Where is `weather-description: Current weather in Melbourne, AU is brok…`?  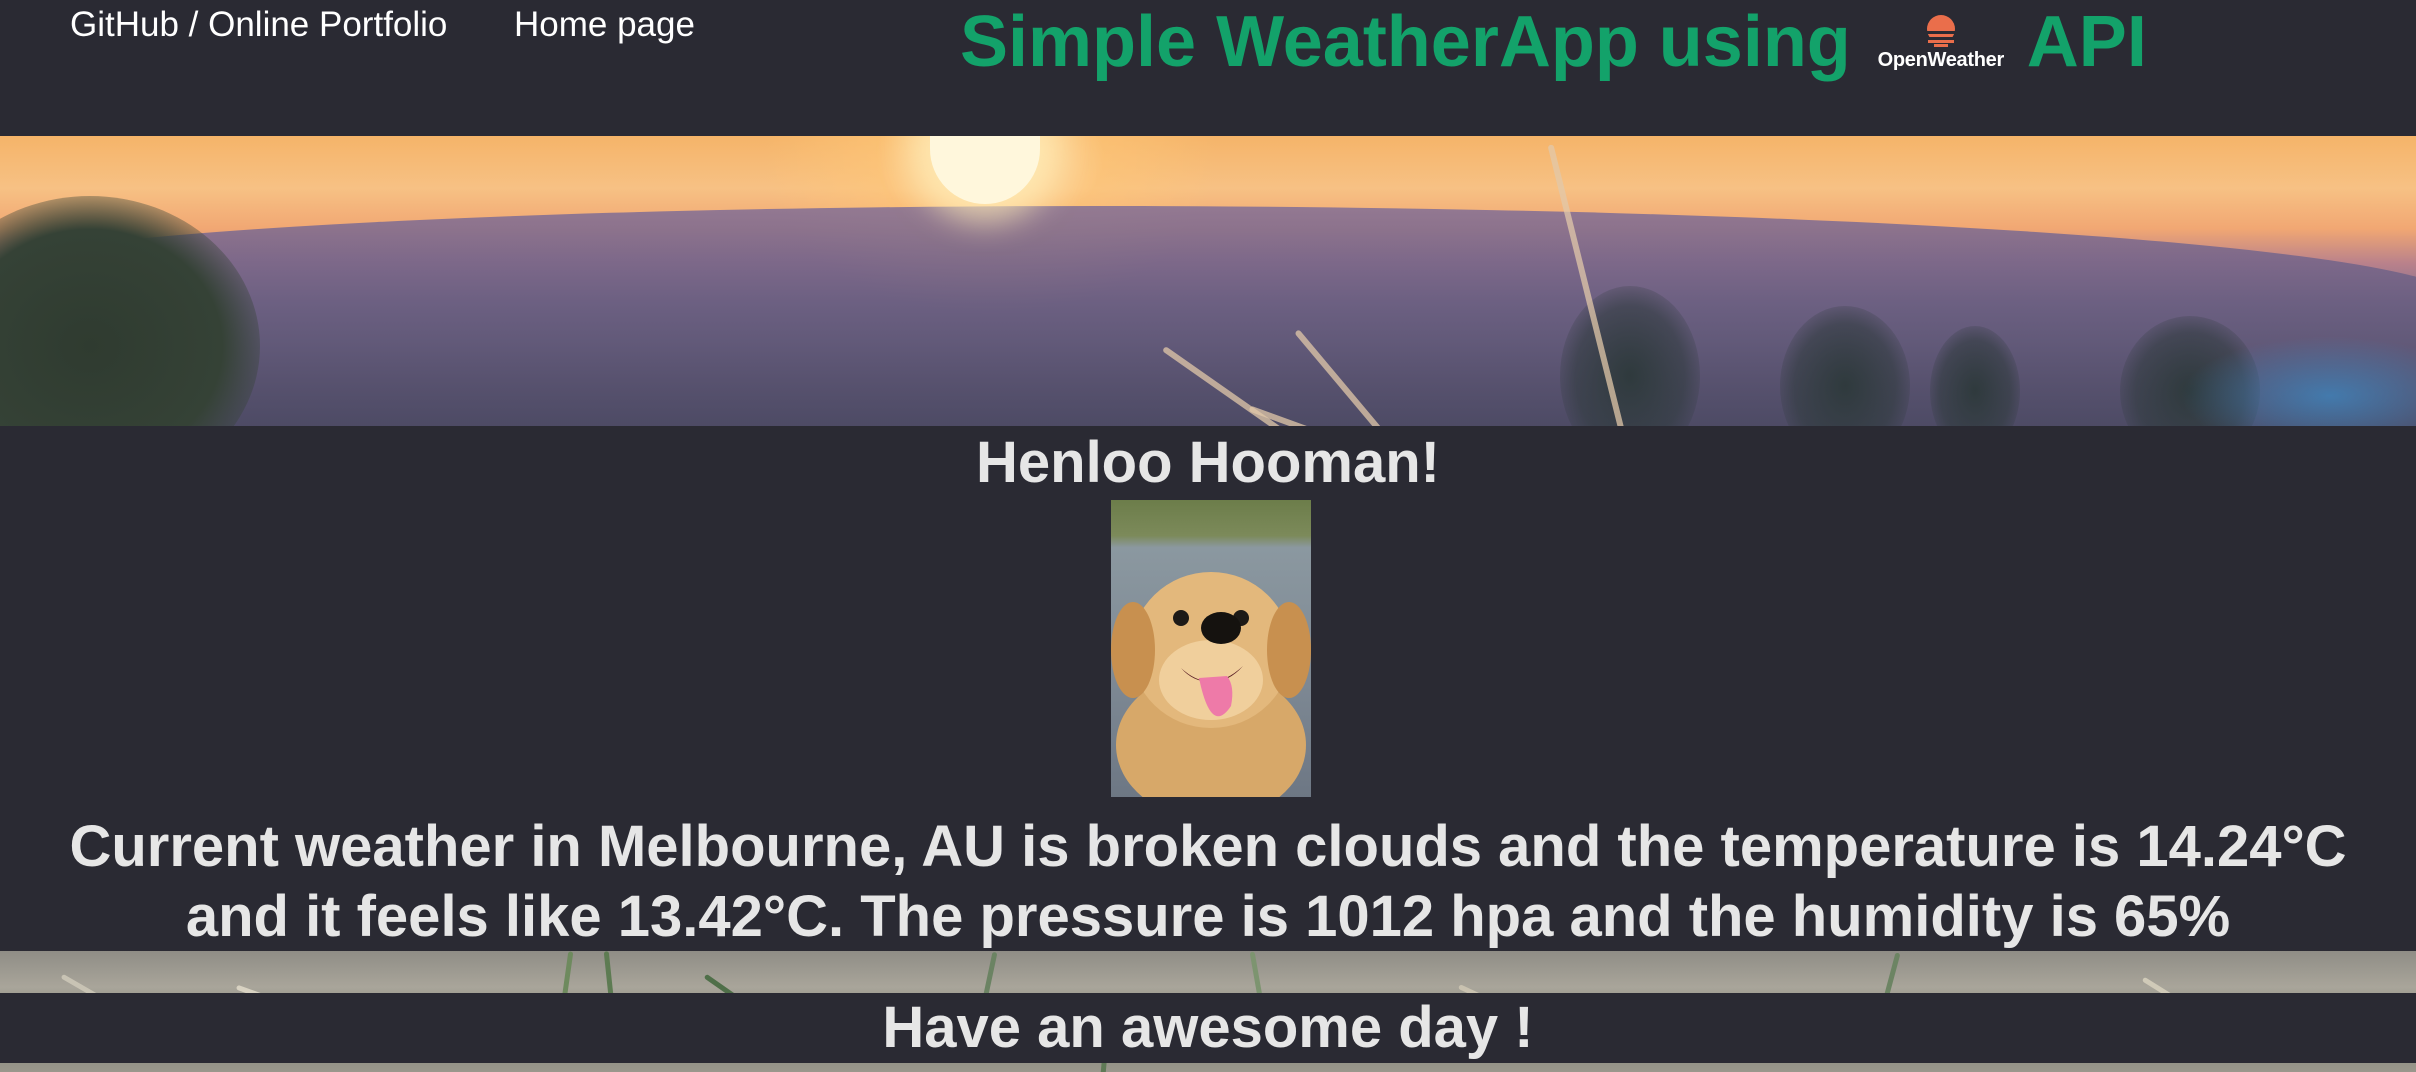 weather-description: Current weather in Melbourne, AU is brok… is located at coordinates (1208, 882).